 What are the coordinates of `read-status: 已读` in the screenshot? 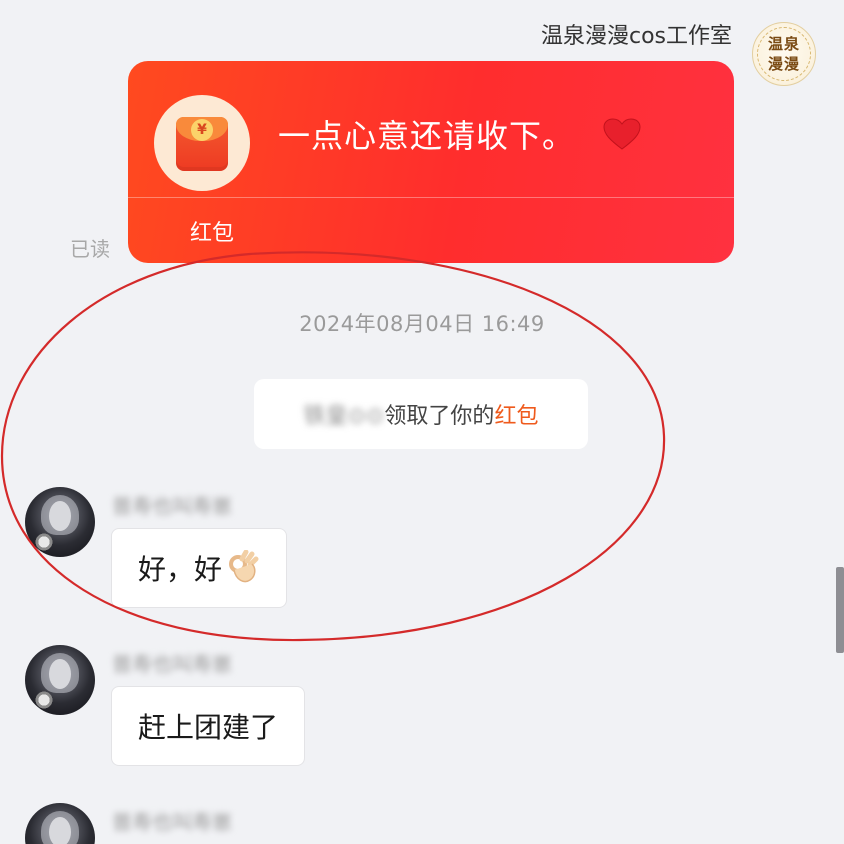 It's located at (90, 249).